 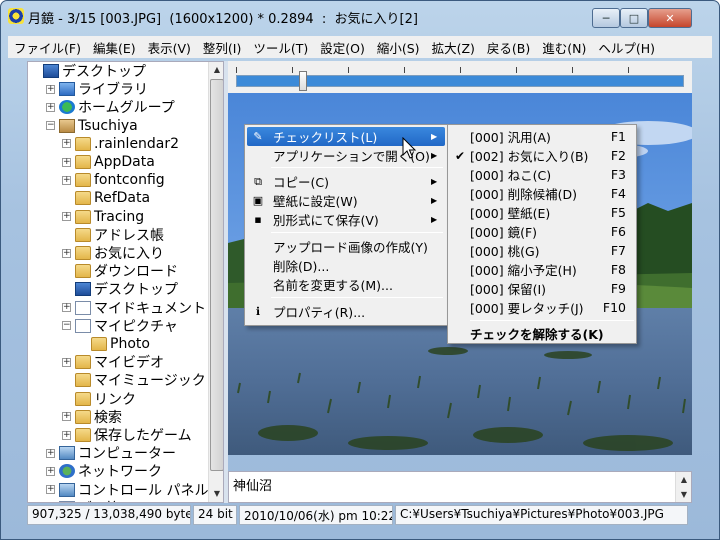 I want to click on shortcut-key: F2, so click(x=618, y=155).